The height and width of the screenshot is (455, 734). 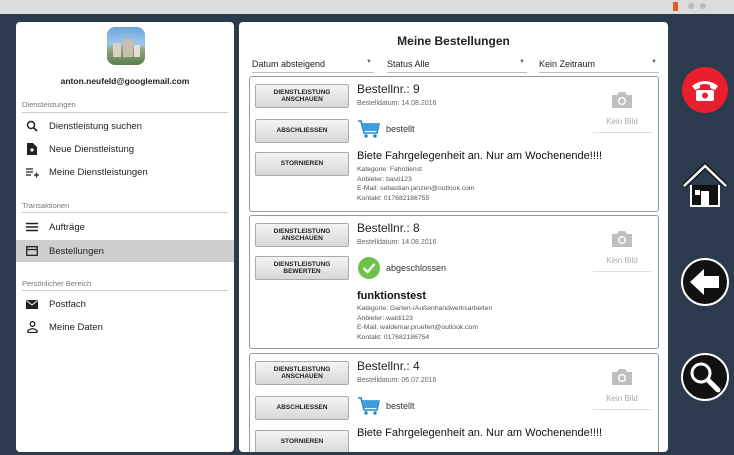 I want to click on nav-item-label: Aufträge, so click(x=67, y=227).